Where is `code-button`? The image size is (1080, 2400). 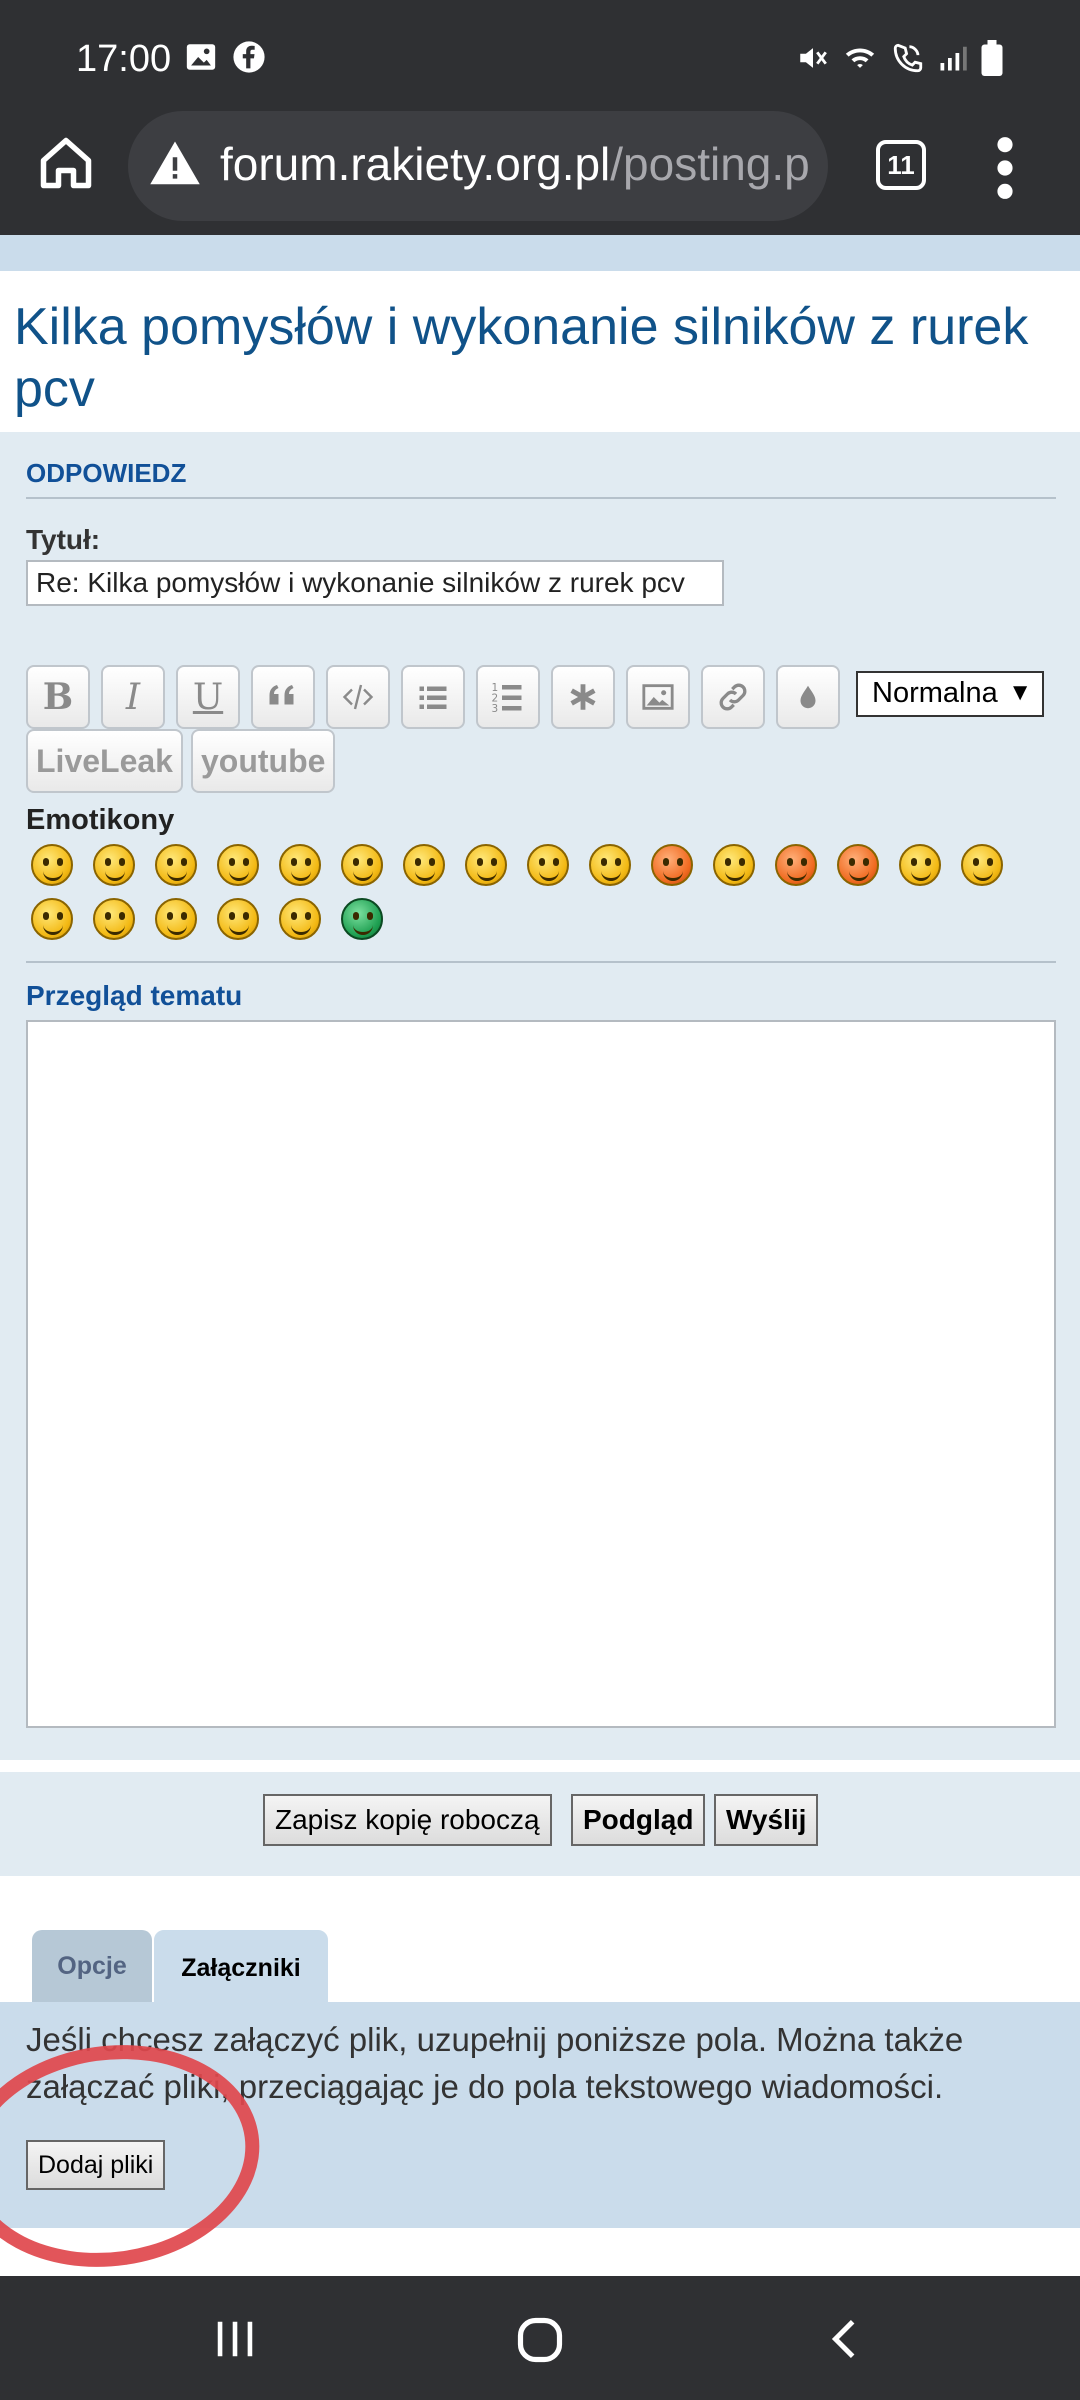 code-button is located at coordinates (358, 697).